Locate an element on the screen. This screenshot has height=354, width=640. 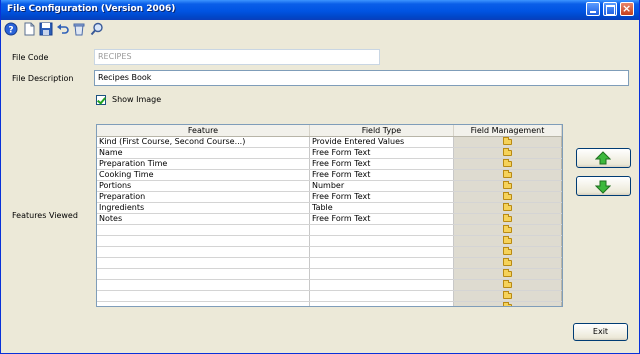
field-type-cell: Provide Entered Values is located at coordinates (382, 142).